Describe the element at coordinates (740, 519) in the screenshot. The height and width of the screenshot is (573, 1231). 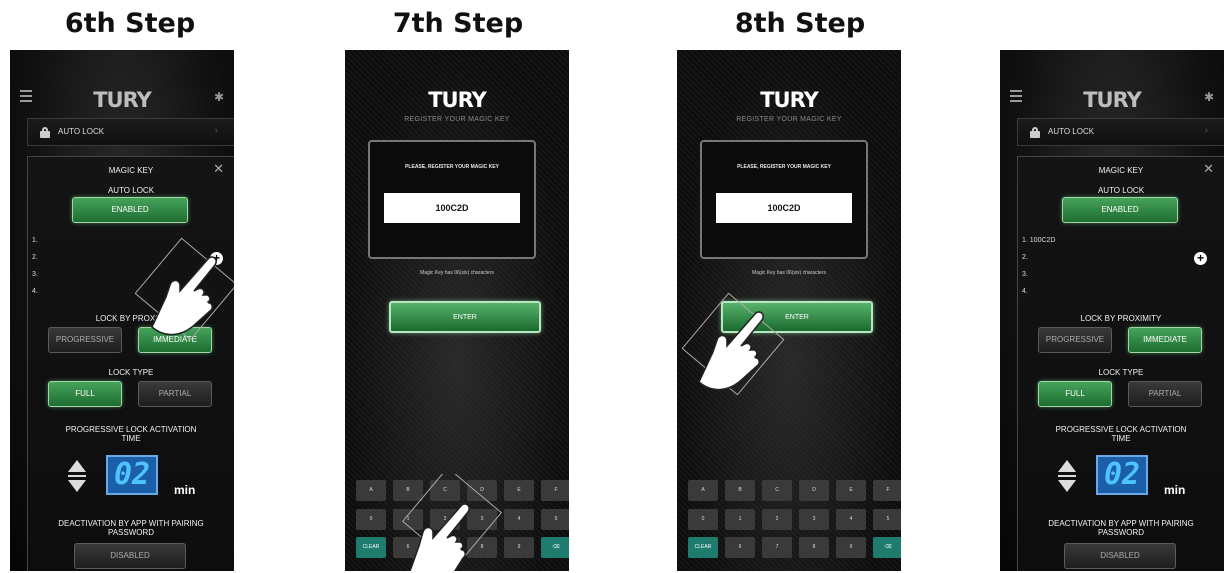
I see `key-1: 1` at that location.